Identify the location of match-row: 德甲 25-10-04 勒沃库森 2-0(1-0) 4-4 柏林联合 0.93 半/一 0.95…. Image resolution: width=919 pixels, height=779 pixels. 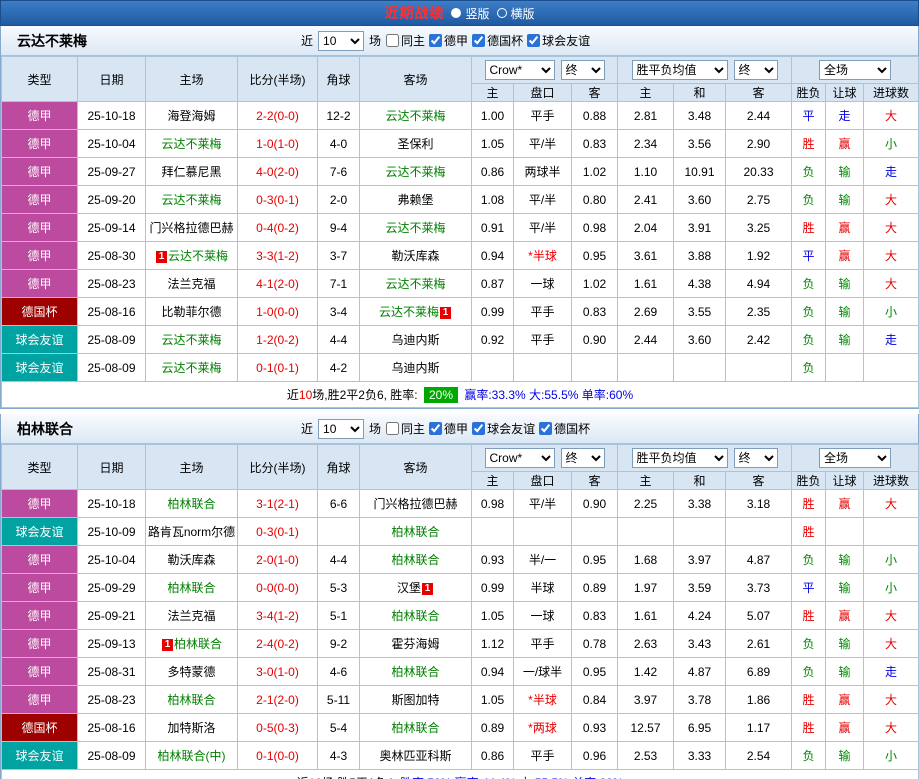
(460, 559).